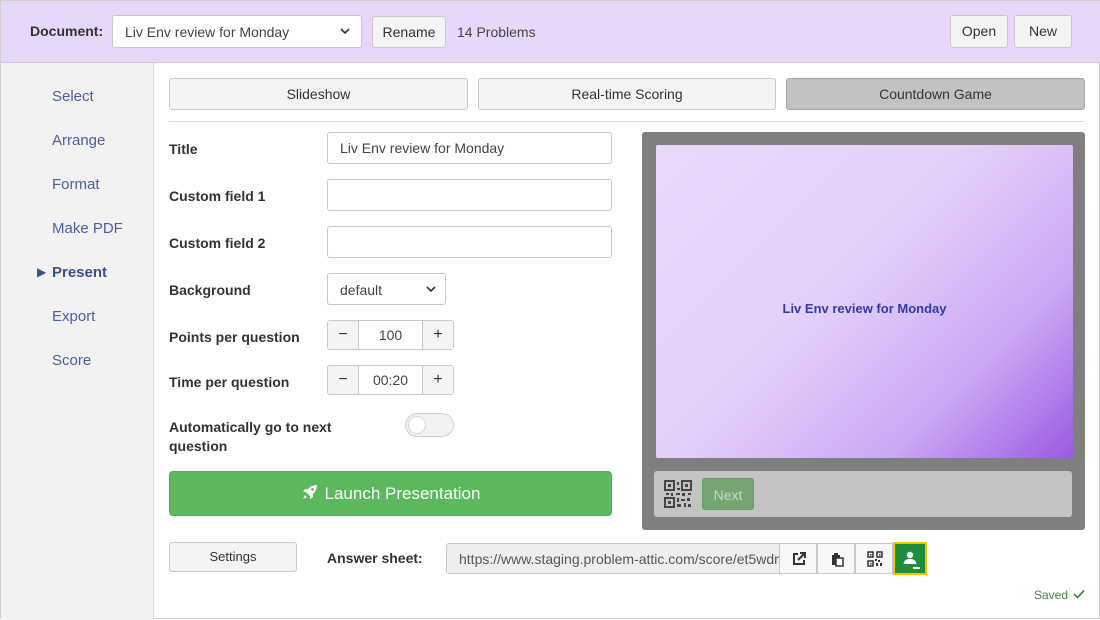 Image resolution: width=1100 pixels, height=620 pixels. I want to click on open-link-button, so click(798, 558).